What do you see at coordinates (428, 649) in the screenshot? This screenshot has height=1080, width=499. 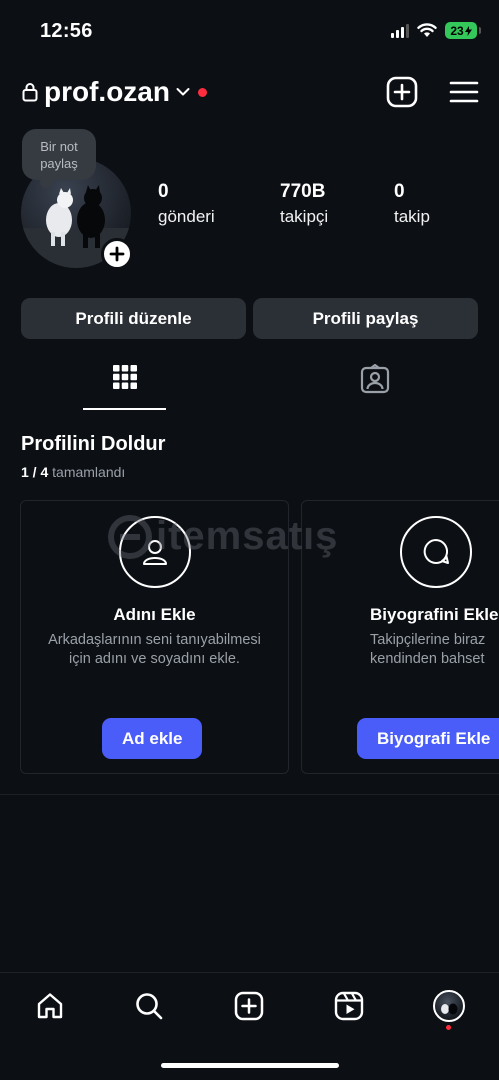 I see `add-bio-description: Takipçilerine biraz kendinden bahset` at bounding box center [428, 649].